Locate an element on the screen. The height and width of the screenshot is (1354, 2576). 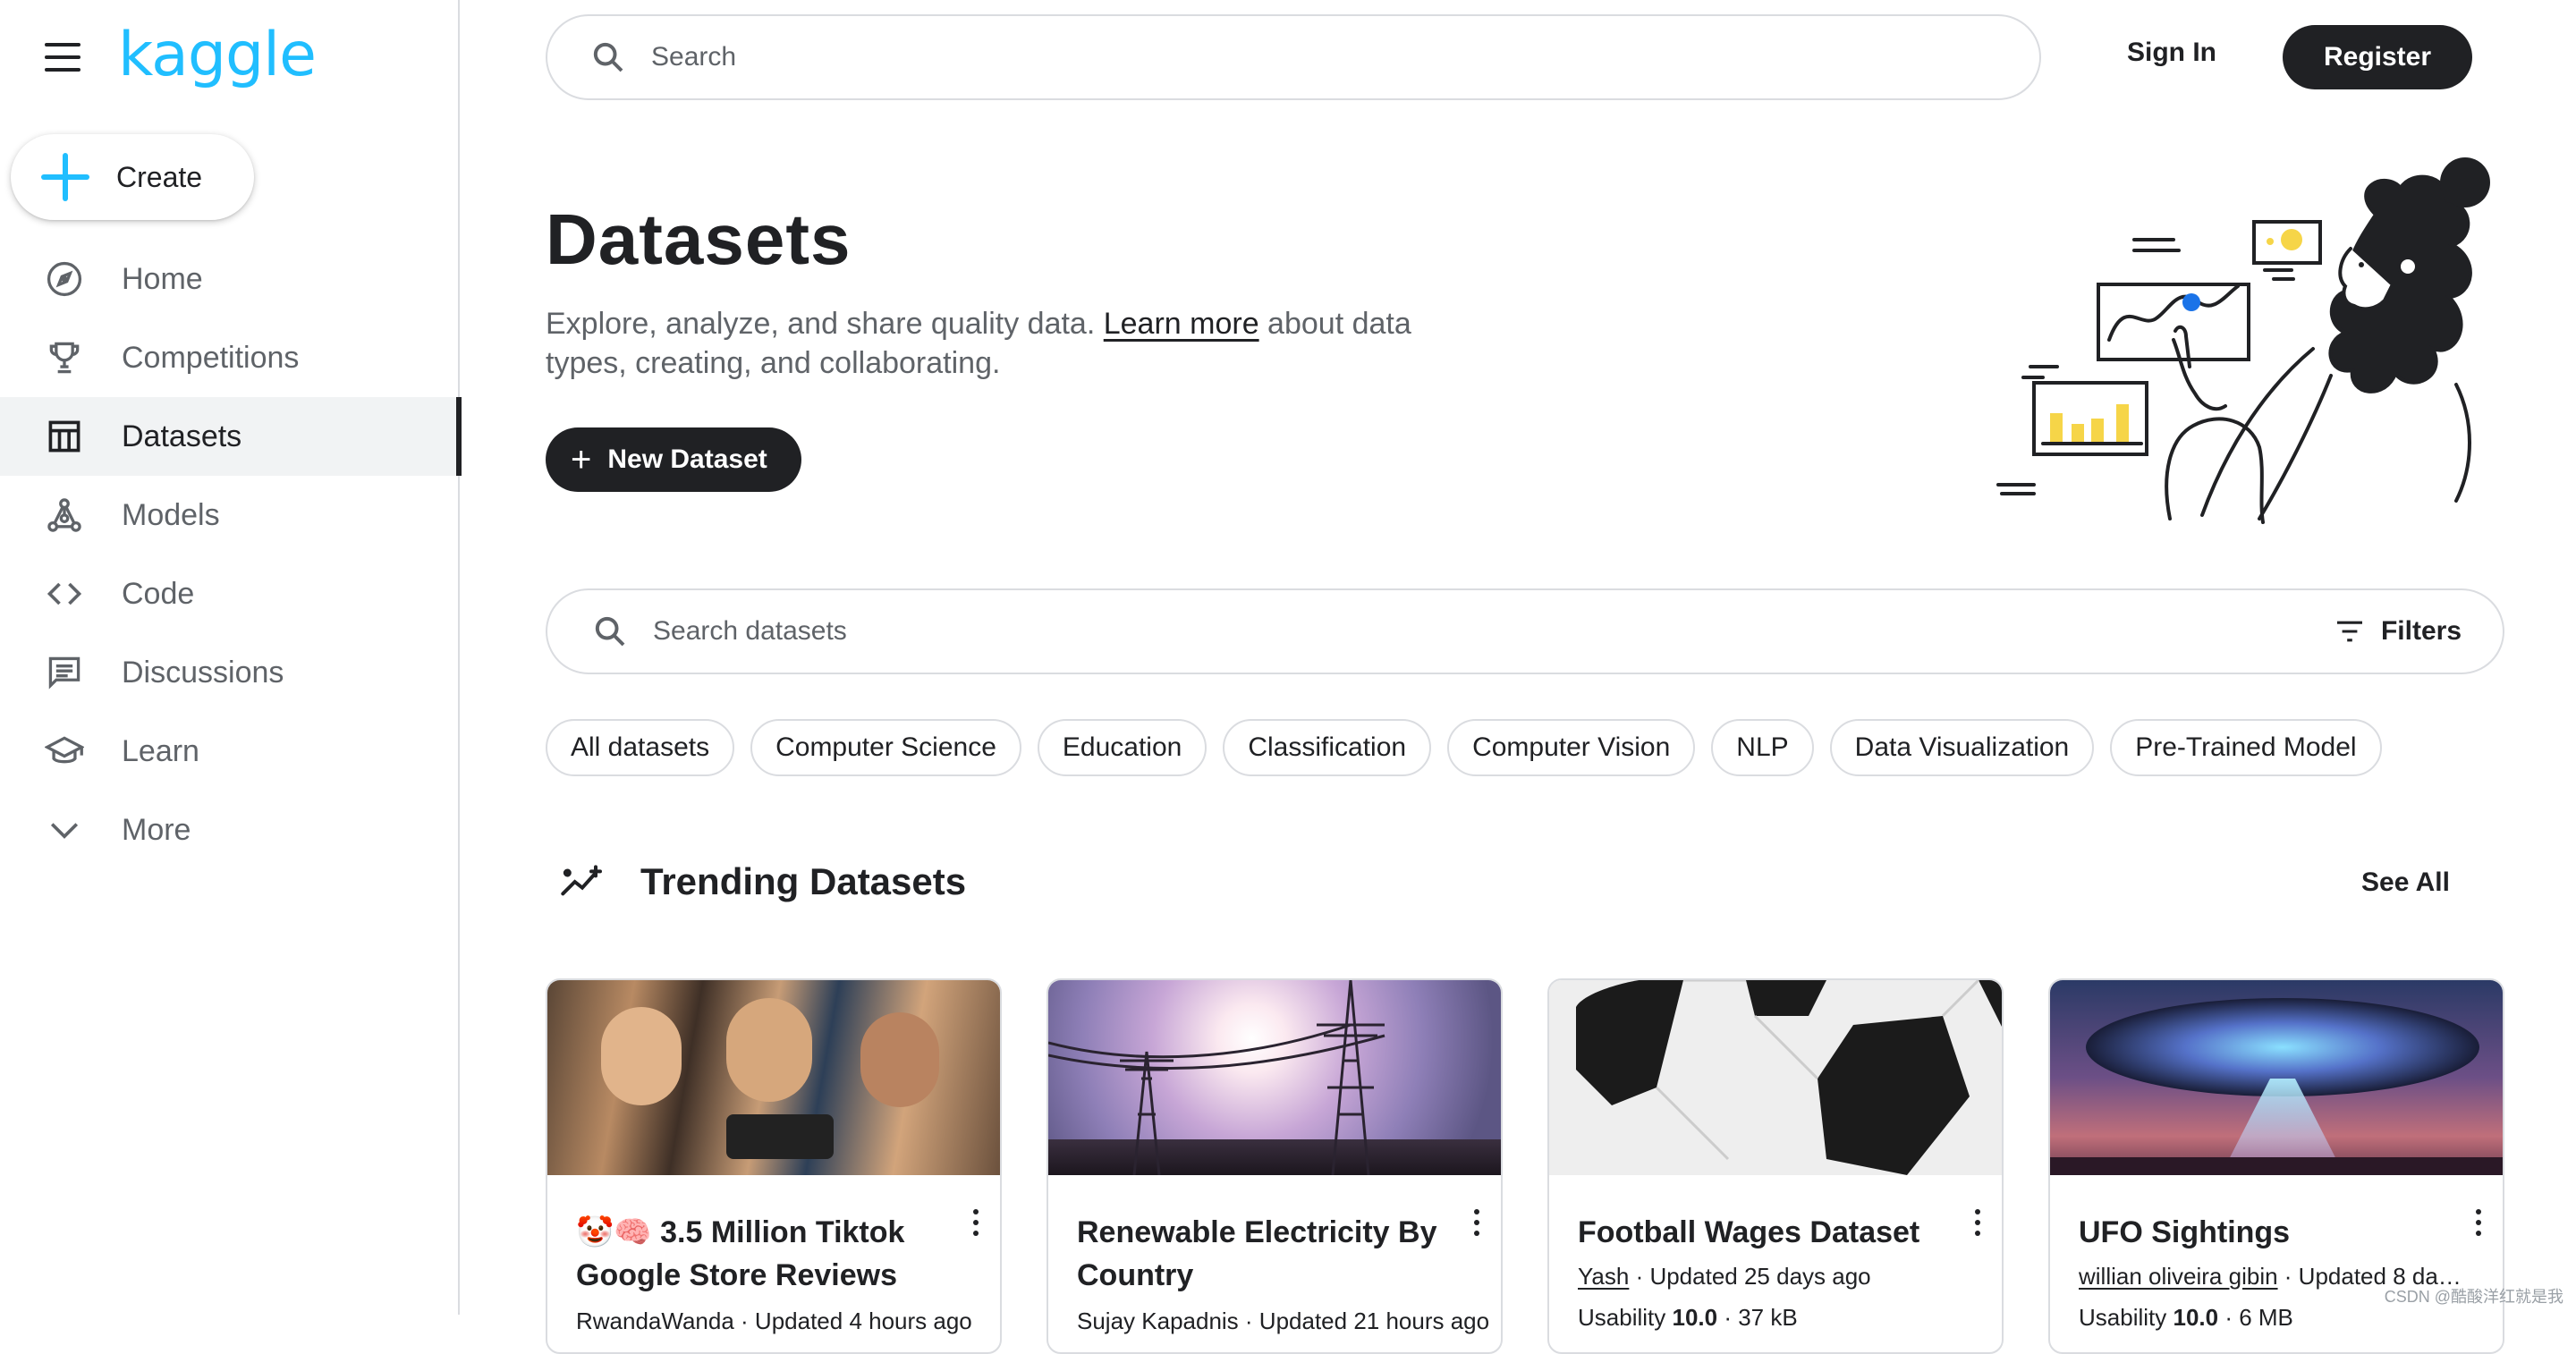
new-dataset-label: New Dataset is located at coordinates (687, 459).